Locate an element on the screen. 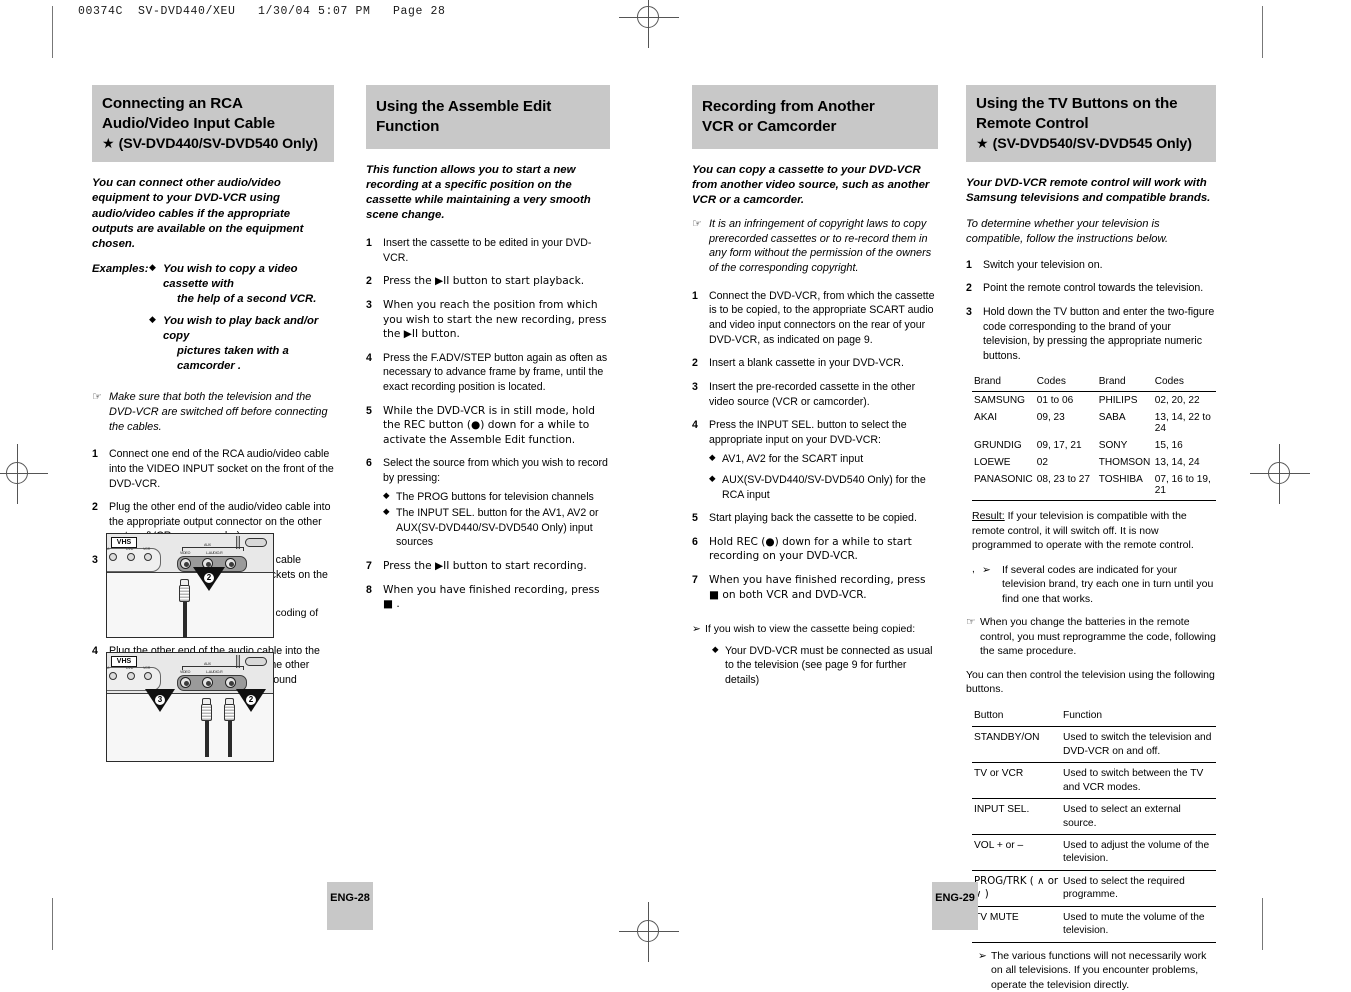  registration-mark-top is located at coordinates (649, 24).